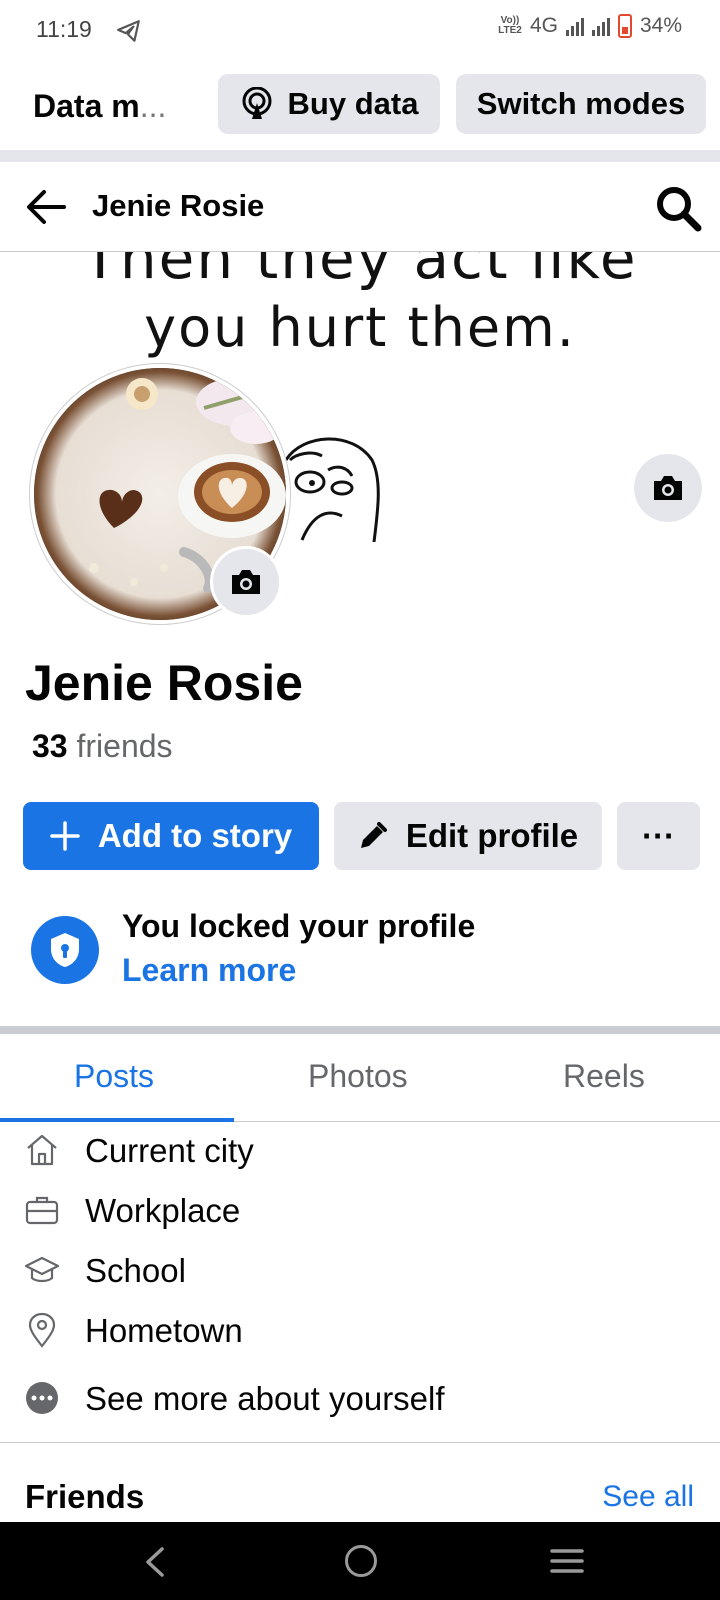  What do you see at coordinates (209, 970) in the screenshot?
I see `learn-more-link: Learn more` at bounding box center [209, 970].